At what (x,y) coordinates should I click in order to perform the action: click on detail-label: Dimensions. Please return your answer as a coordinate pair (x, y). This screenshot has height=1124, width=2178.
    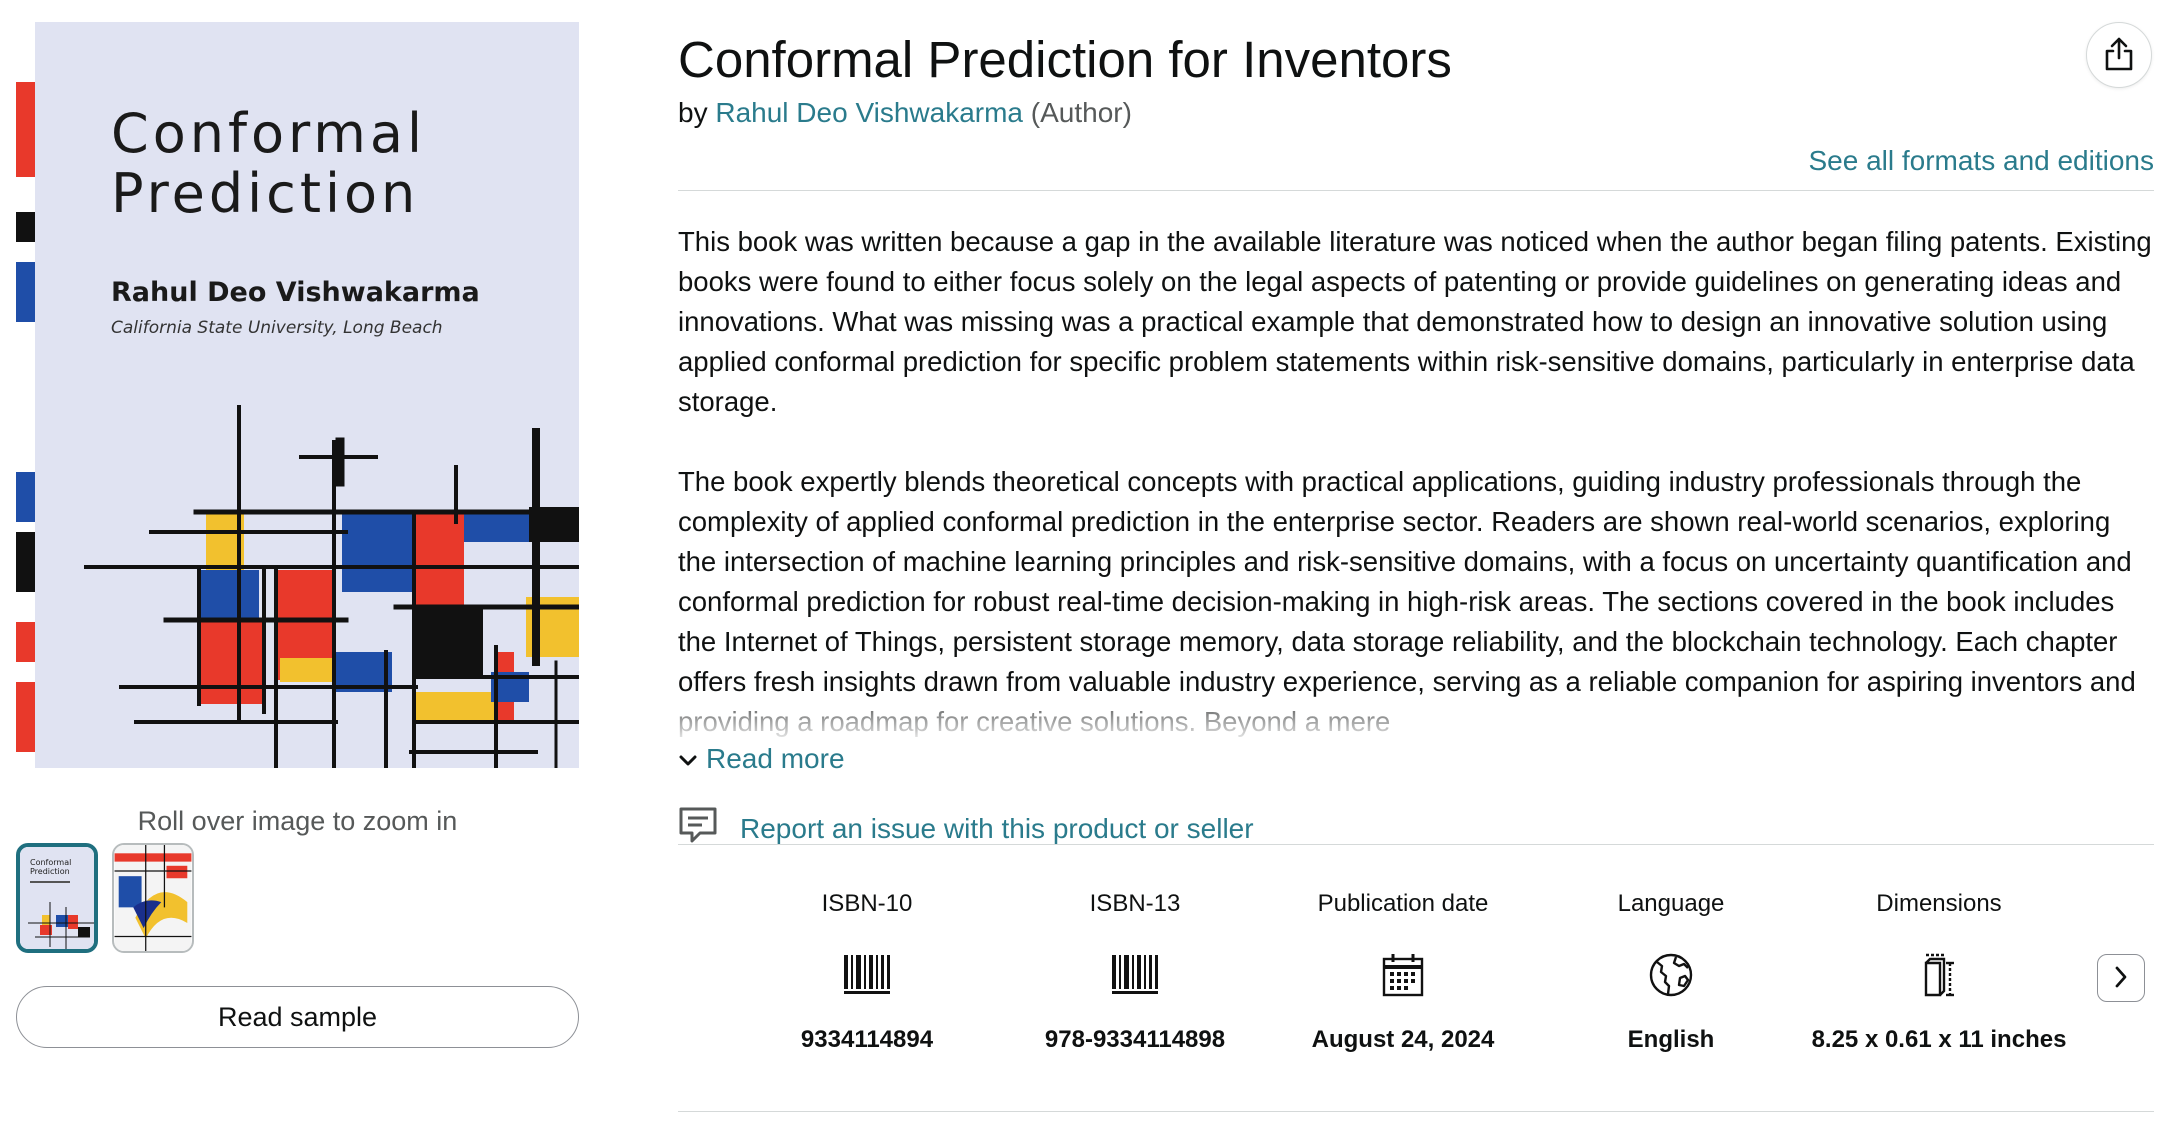
    Looking at the image, I should click on (1939, 903).